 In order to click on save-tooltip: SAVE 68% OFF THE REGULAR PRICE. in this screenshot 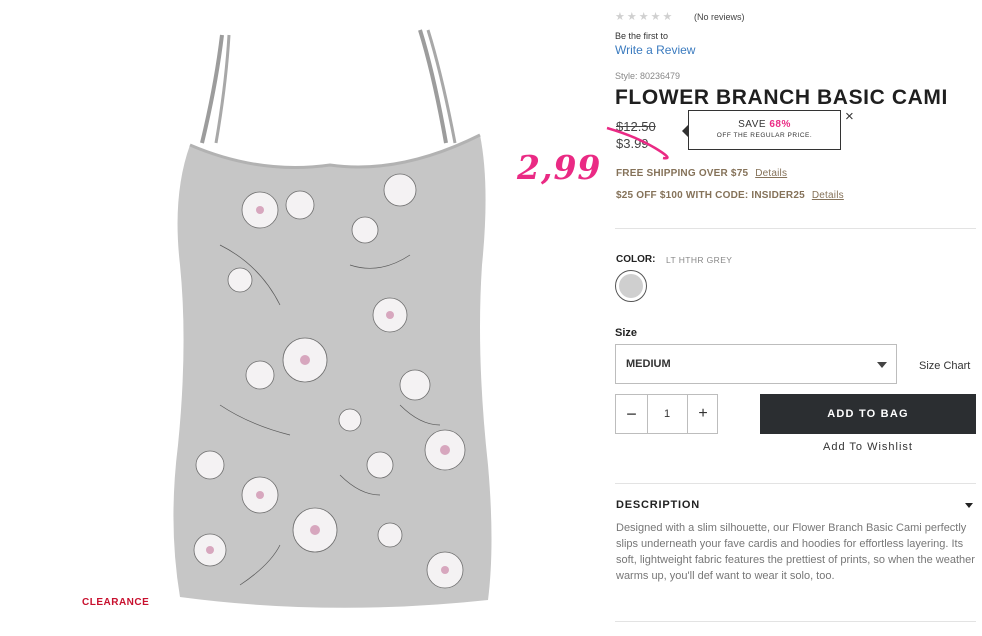, I will do `click(761, 130)`.